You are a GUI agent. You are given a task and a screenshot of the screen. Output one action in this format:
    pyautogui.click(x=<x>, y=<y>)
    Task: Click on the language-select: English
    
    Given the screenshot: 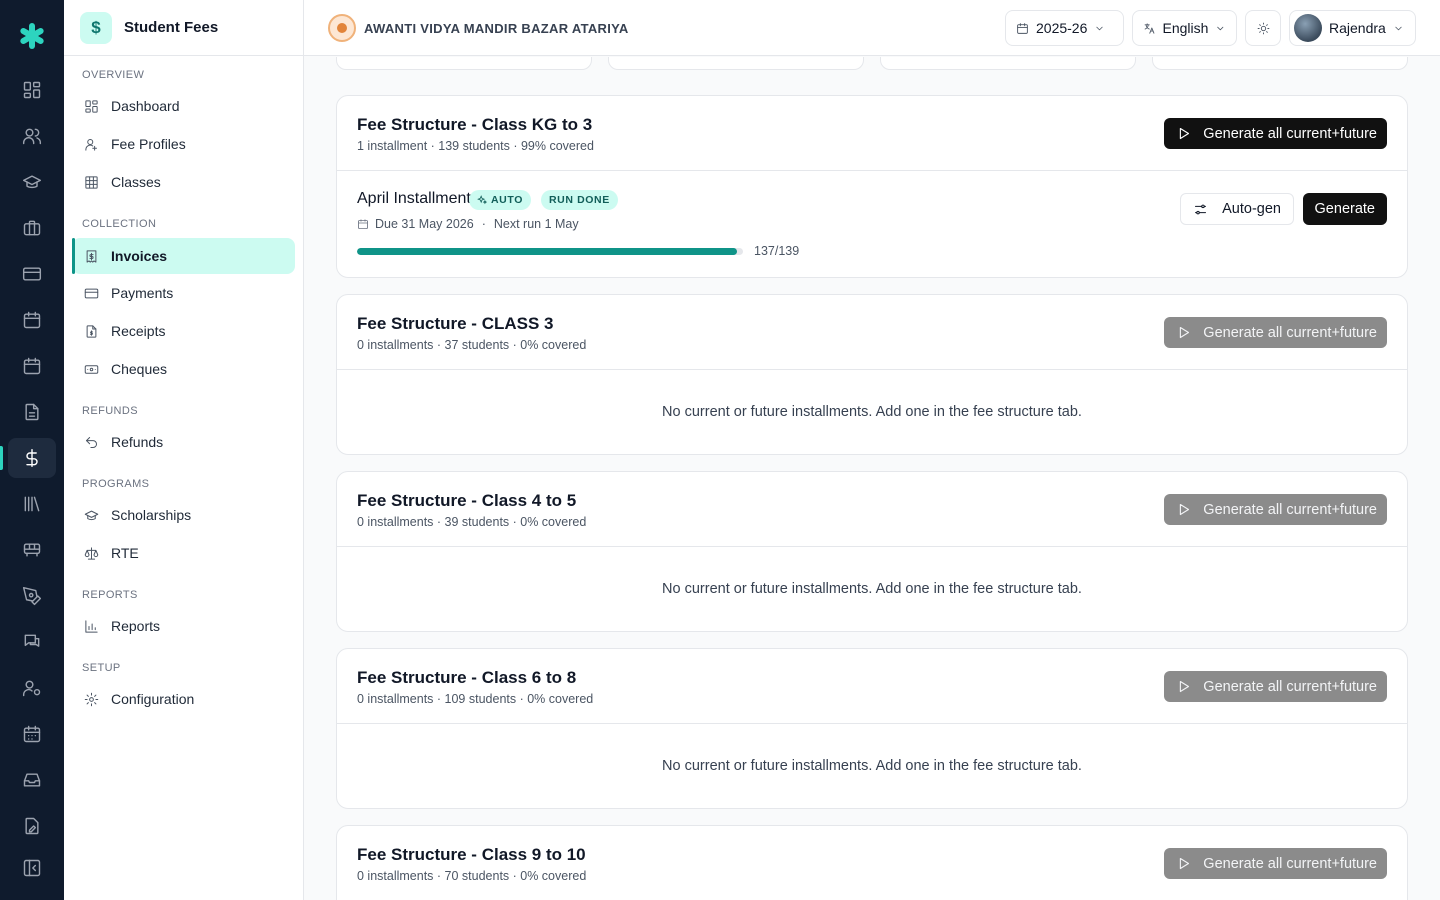 What is the action you would take?
    pyautogui.click(x=1184, y=28)
    